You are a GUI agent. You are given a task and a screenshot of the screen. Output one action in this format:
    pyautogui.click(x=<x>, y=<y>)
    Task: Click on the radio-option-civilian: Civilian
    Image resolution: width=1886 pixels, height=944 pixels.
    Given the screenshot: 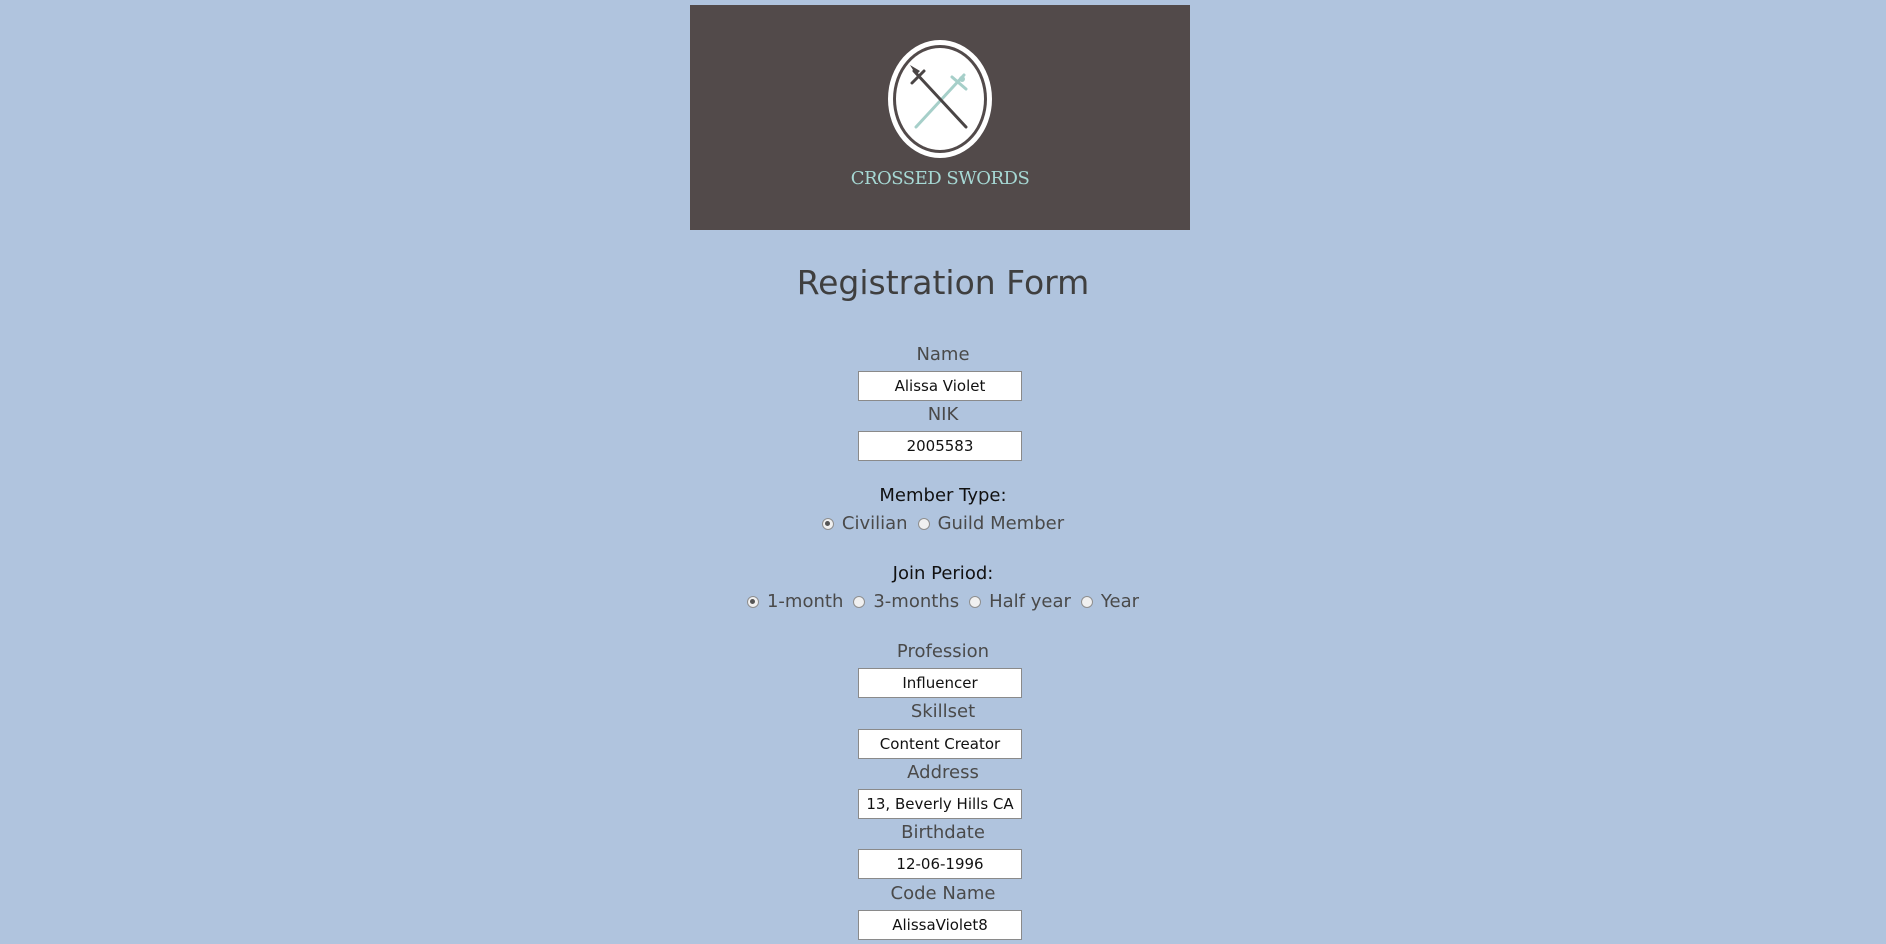 What is the action you would take?
    pyautogui.click(x=864, y=523)
    